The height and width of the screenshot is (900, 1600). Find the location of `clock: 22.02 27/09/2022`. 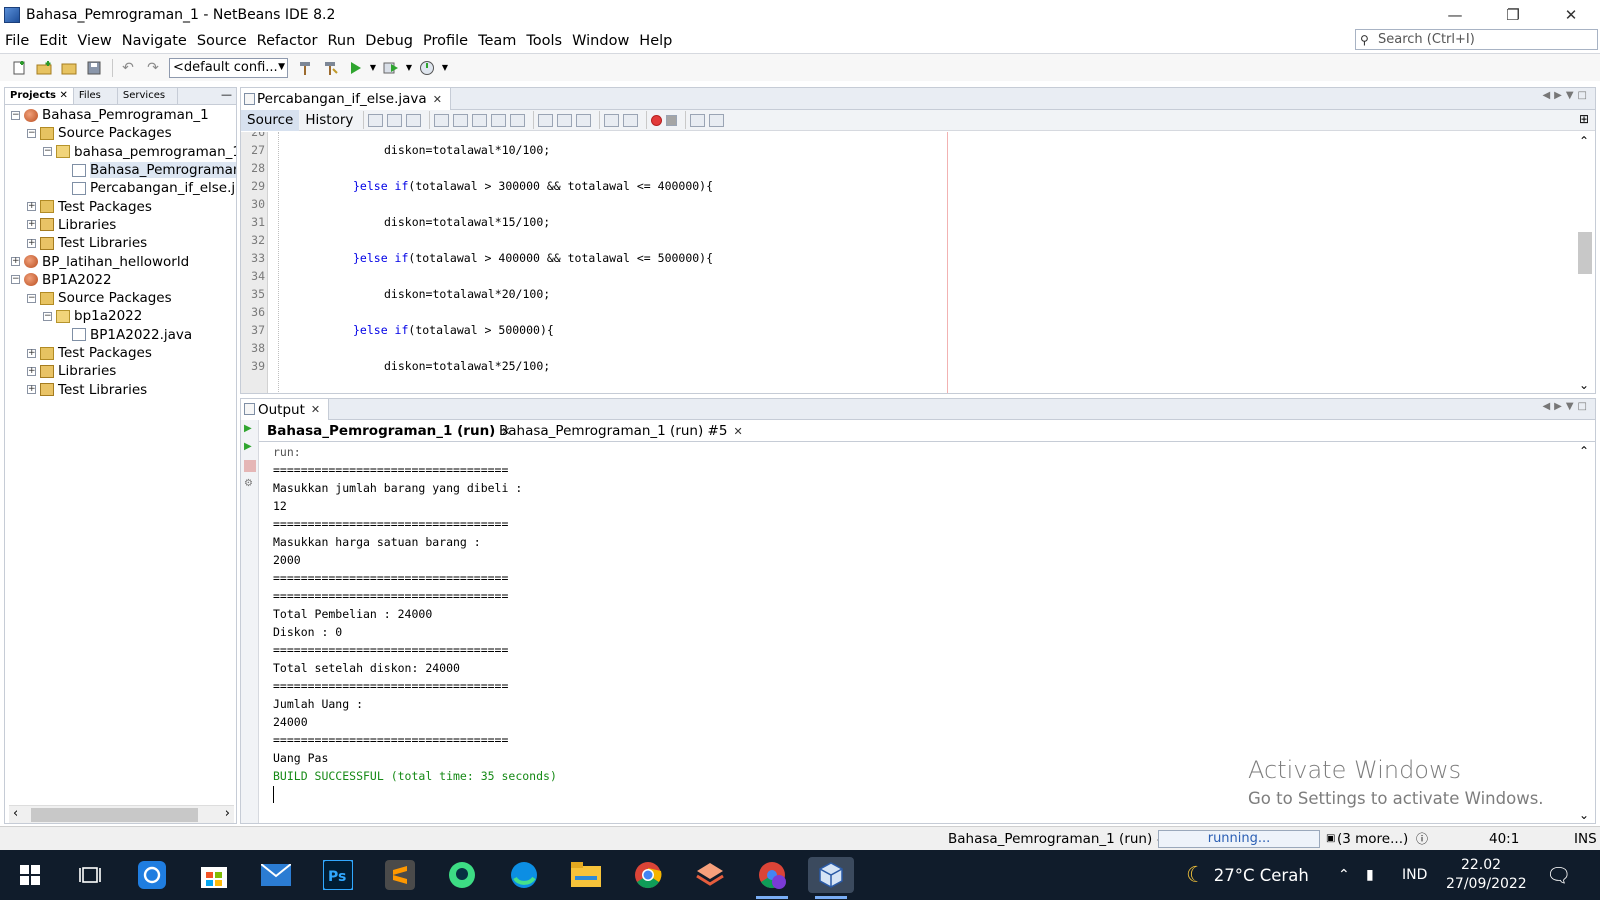

clock: 22.02 27/09/2022 is located at coordinates (1486, 875).